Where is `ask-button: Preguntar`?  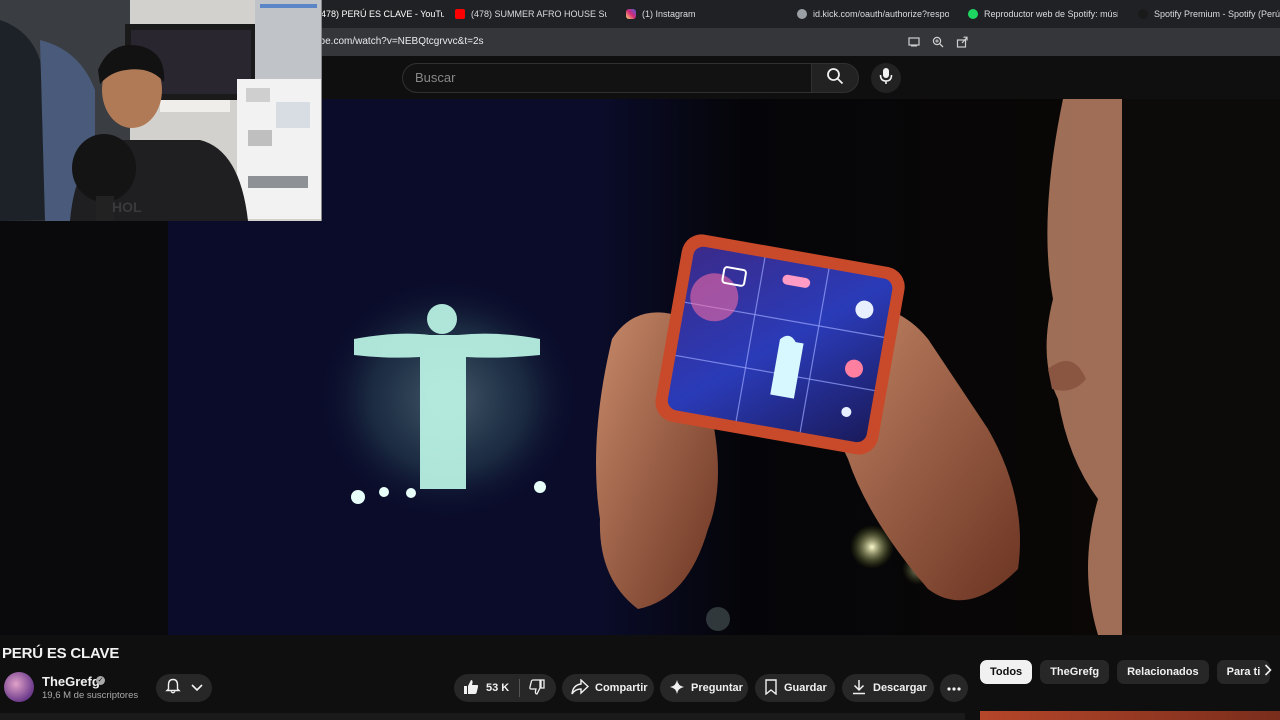 ask-button: Preguntar is located at coordinates (704, 688).